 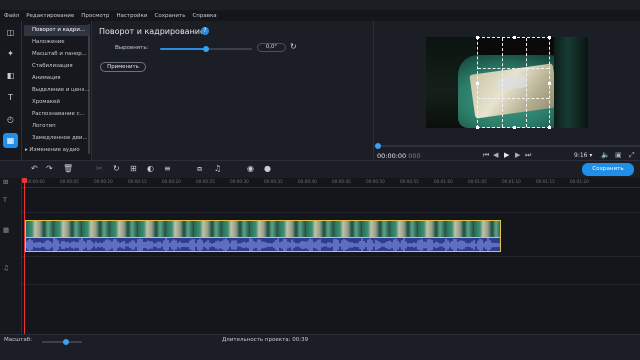 What do you see at coordinates (11, 256) in the screenshot?
I see `timeline-gutter: ⊞ T ▦ ♫` at bounding box center [11, 256].